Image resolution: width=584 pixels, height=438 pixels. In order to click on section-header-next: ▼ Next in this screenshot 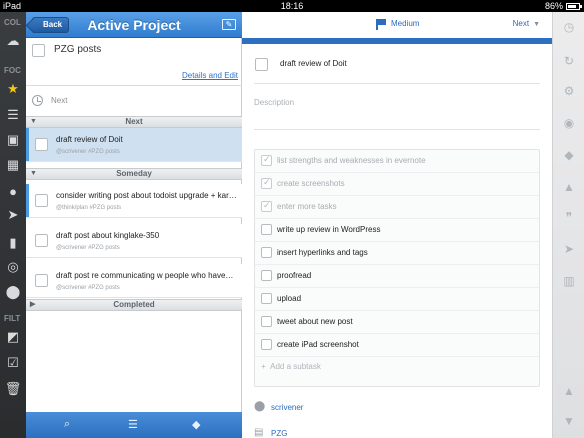, I will do `click(134, 122)`.